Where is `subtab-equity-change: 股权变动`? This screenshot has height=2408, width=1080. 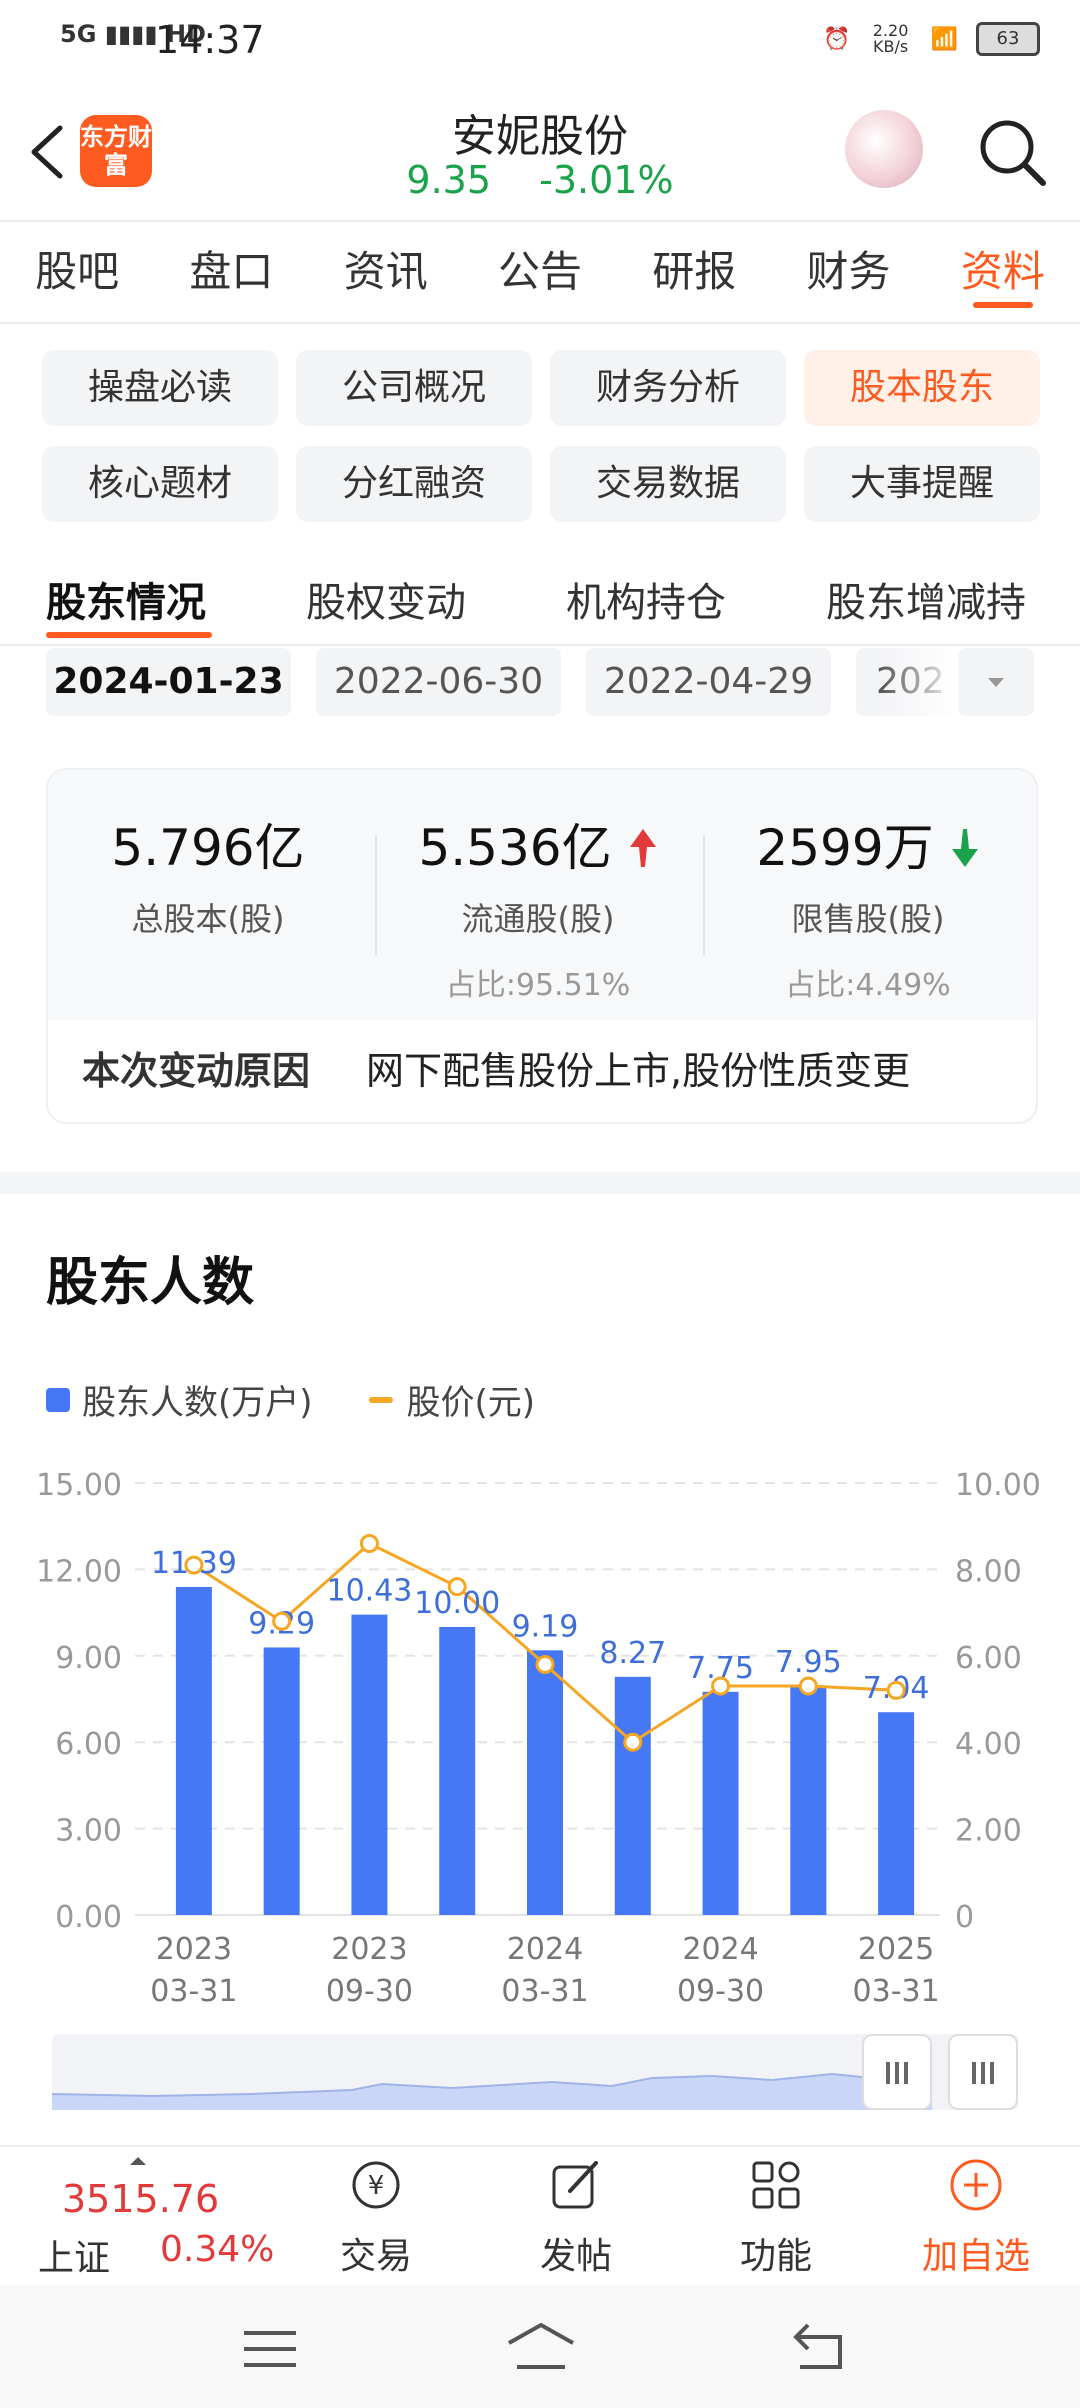 subtab-equity-change: 股权变动 is located at coordinates (386, 599).